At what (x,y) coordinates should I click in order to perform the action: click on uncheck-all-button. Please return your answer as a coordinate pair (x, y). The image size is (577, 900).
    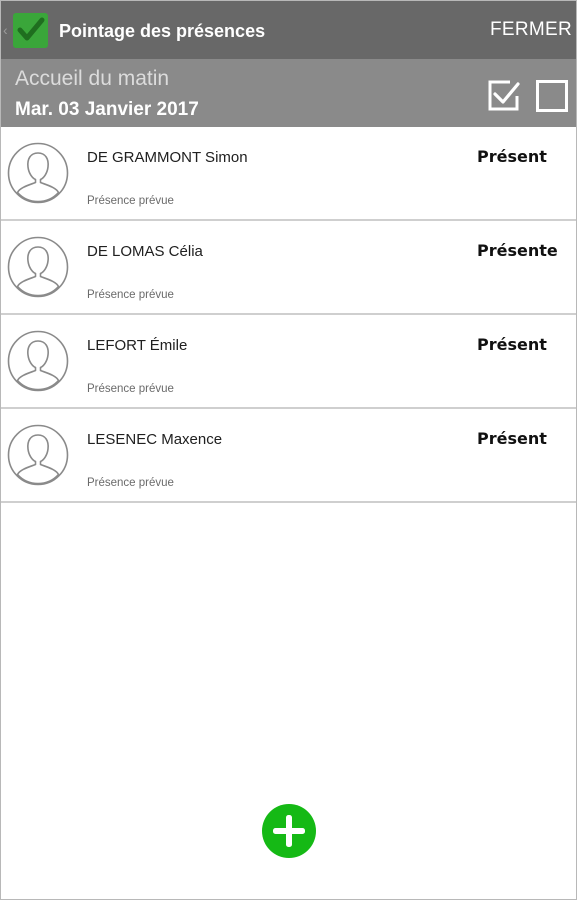
    Looking at the image, I should click on (552, 96).